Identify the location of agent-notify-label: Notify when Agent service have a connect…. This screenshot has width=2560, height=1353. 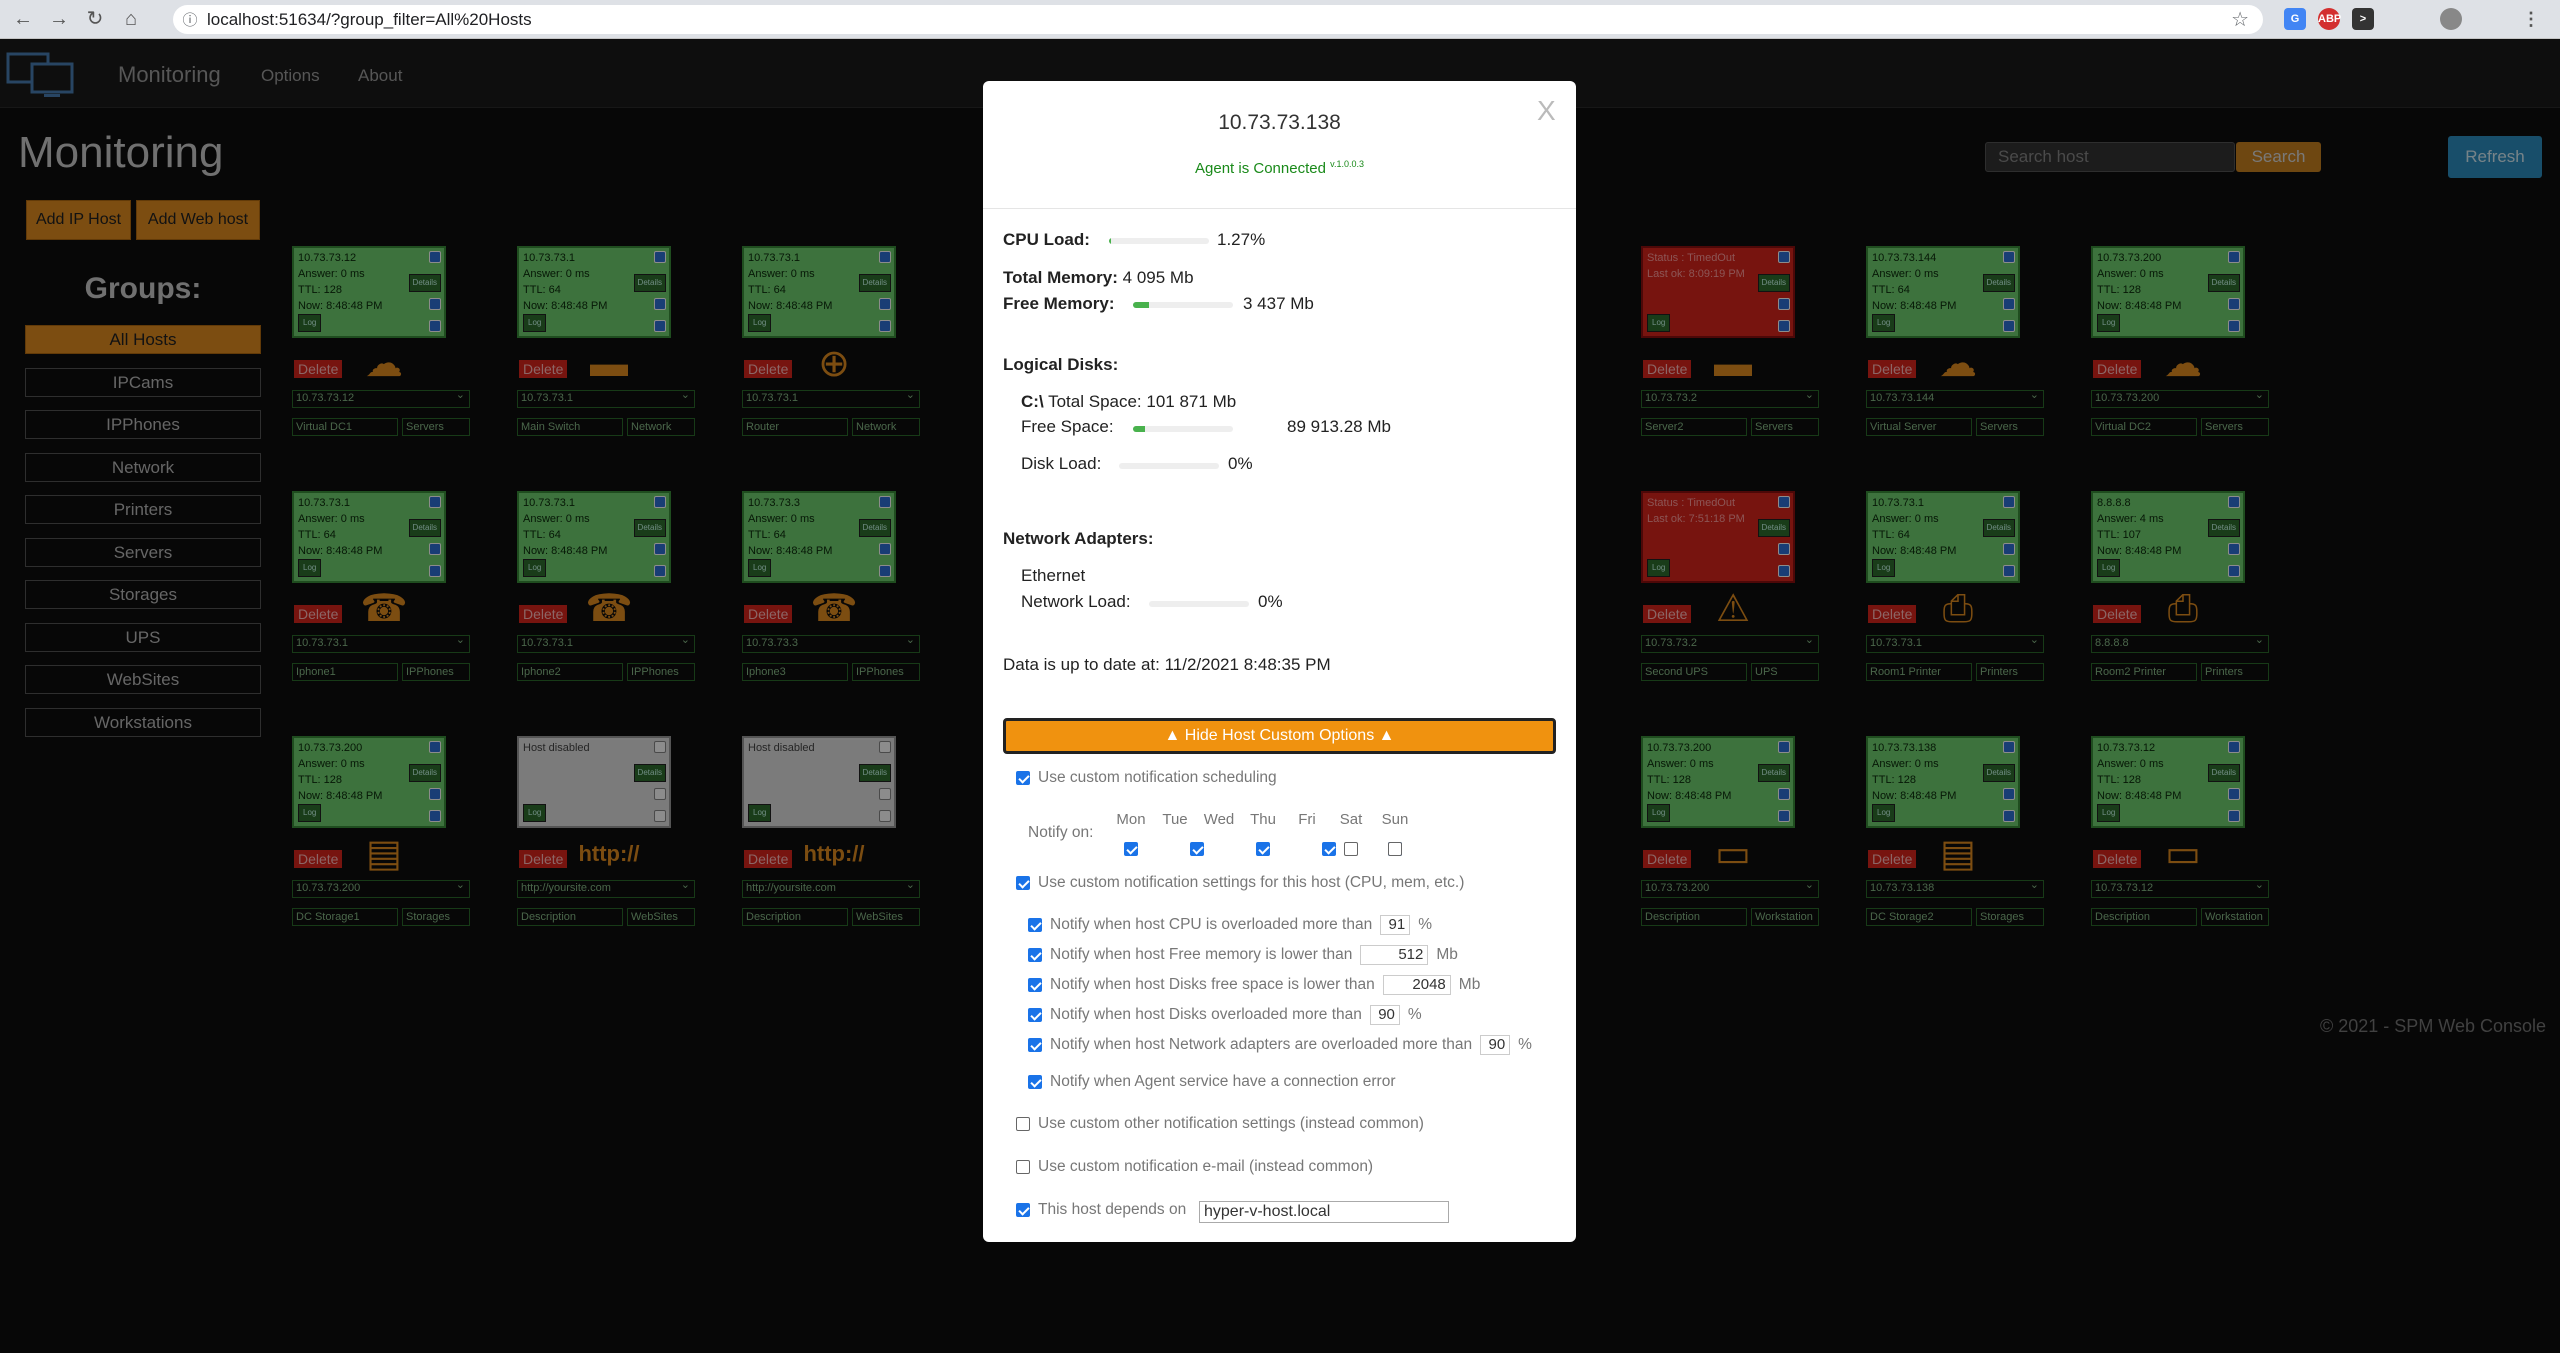
(1223, 1081).